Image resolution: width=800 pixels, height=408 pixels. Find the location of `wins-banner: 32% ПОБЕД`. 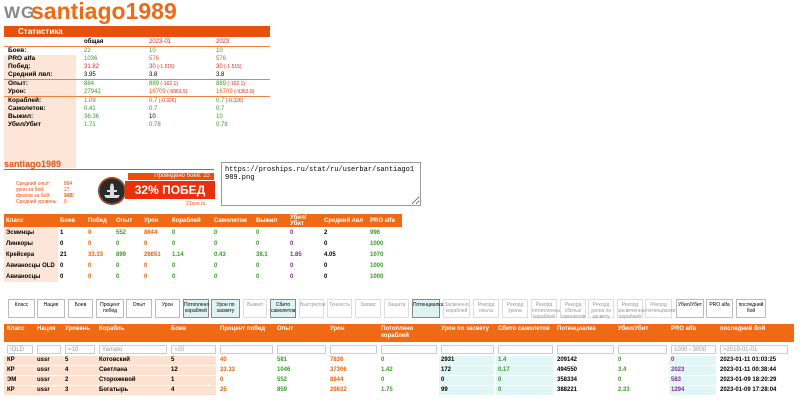

wins-banner: 32% ПОБЕД is located at coordinates (170, 190).